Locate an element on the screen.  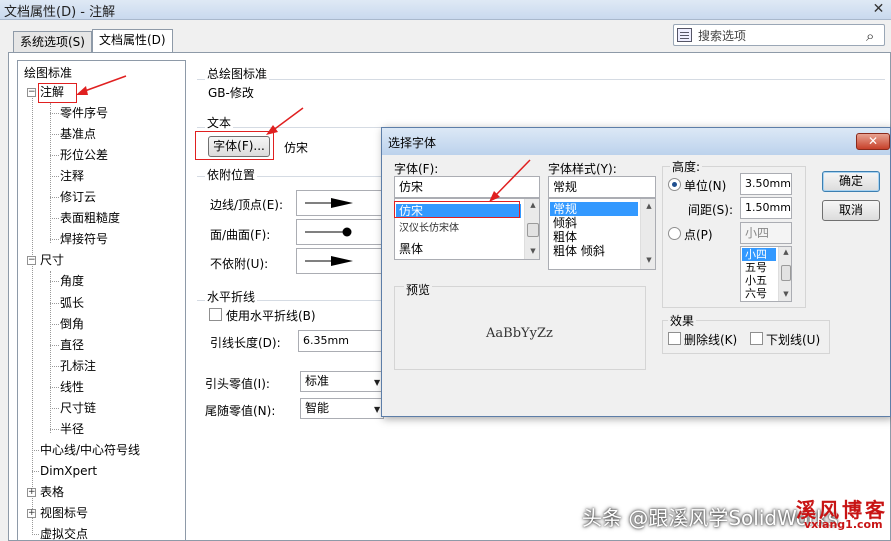
use-bent-leader-checkbox is located at coordinates (215, 314).